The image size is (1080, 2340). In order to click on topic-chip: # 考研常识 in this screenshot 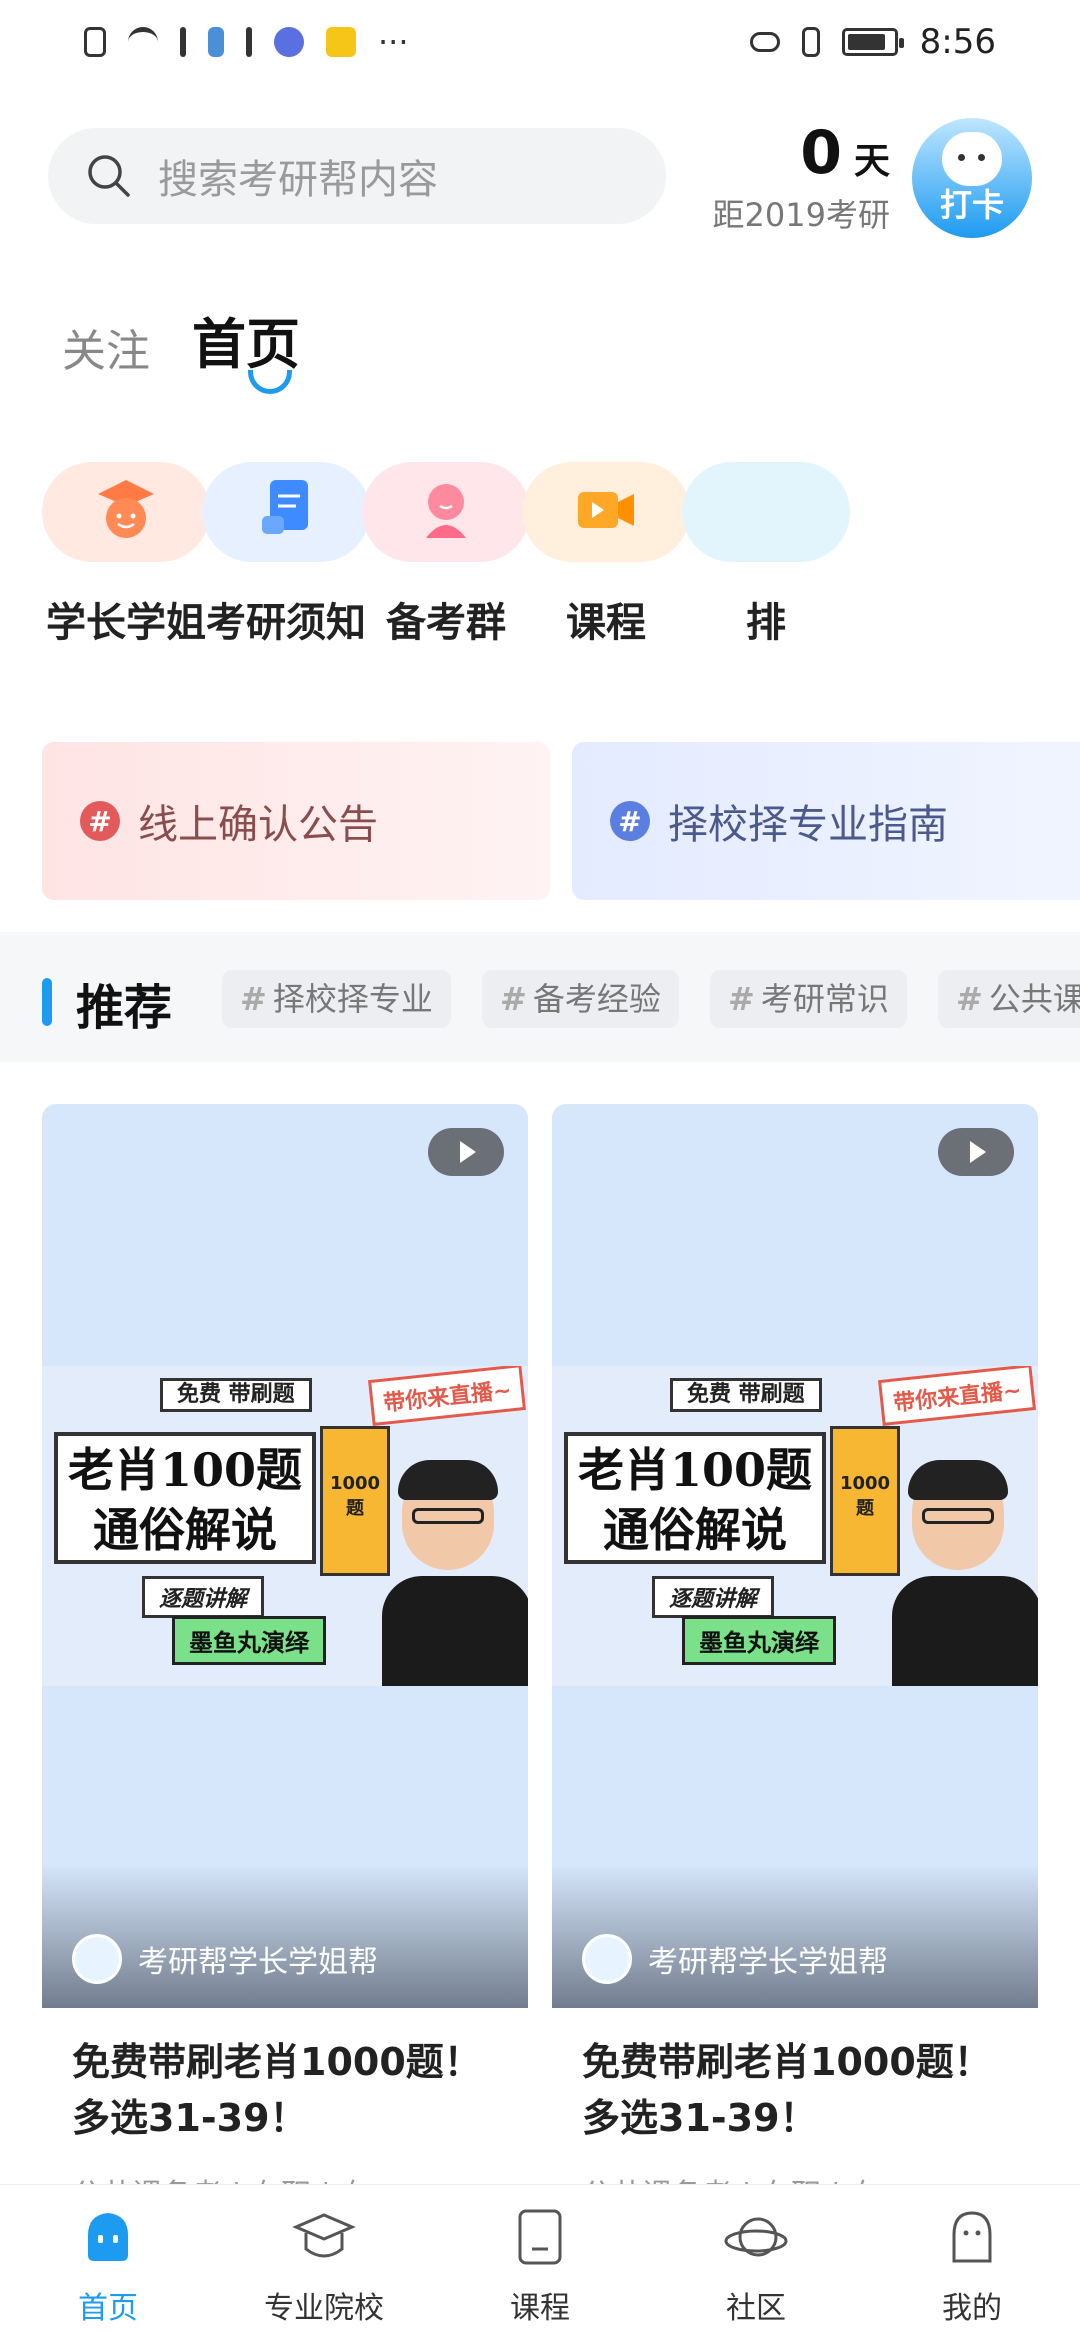, I will do `click(808, 999)`.